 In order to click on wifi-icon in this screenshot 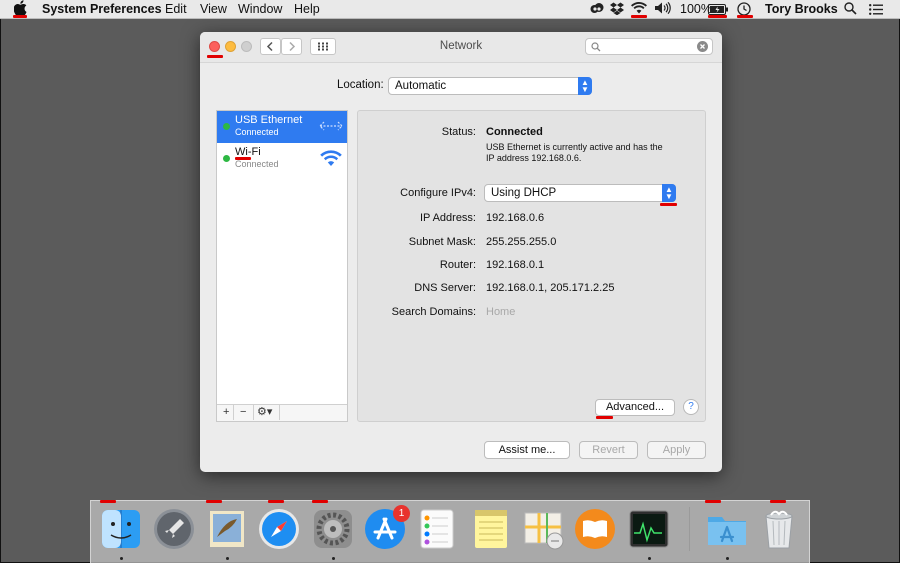, I will do `click(331, 158)`.